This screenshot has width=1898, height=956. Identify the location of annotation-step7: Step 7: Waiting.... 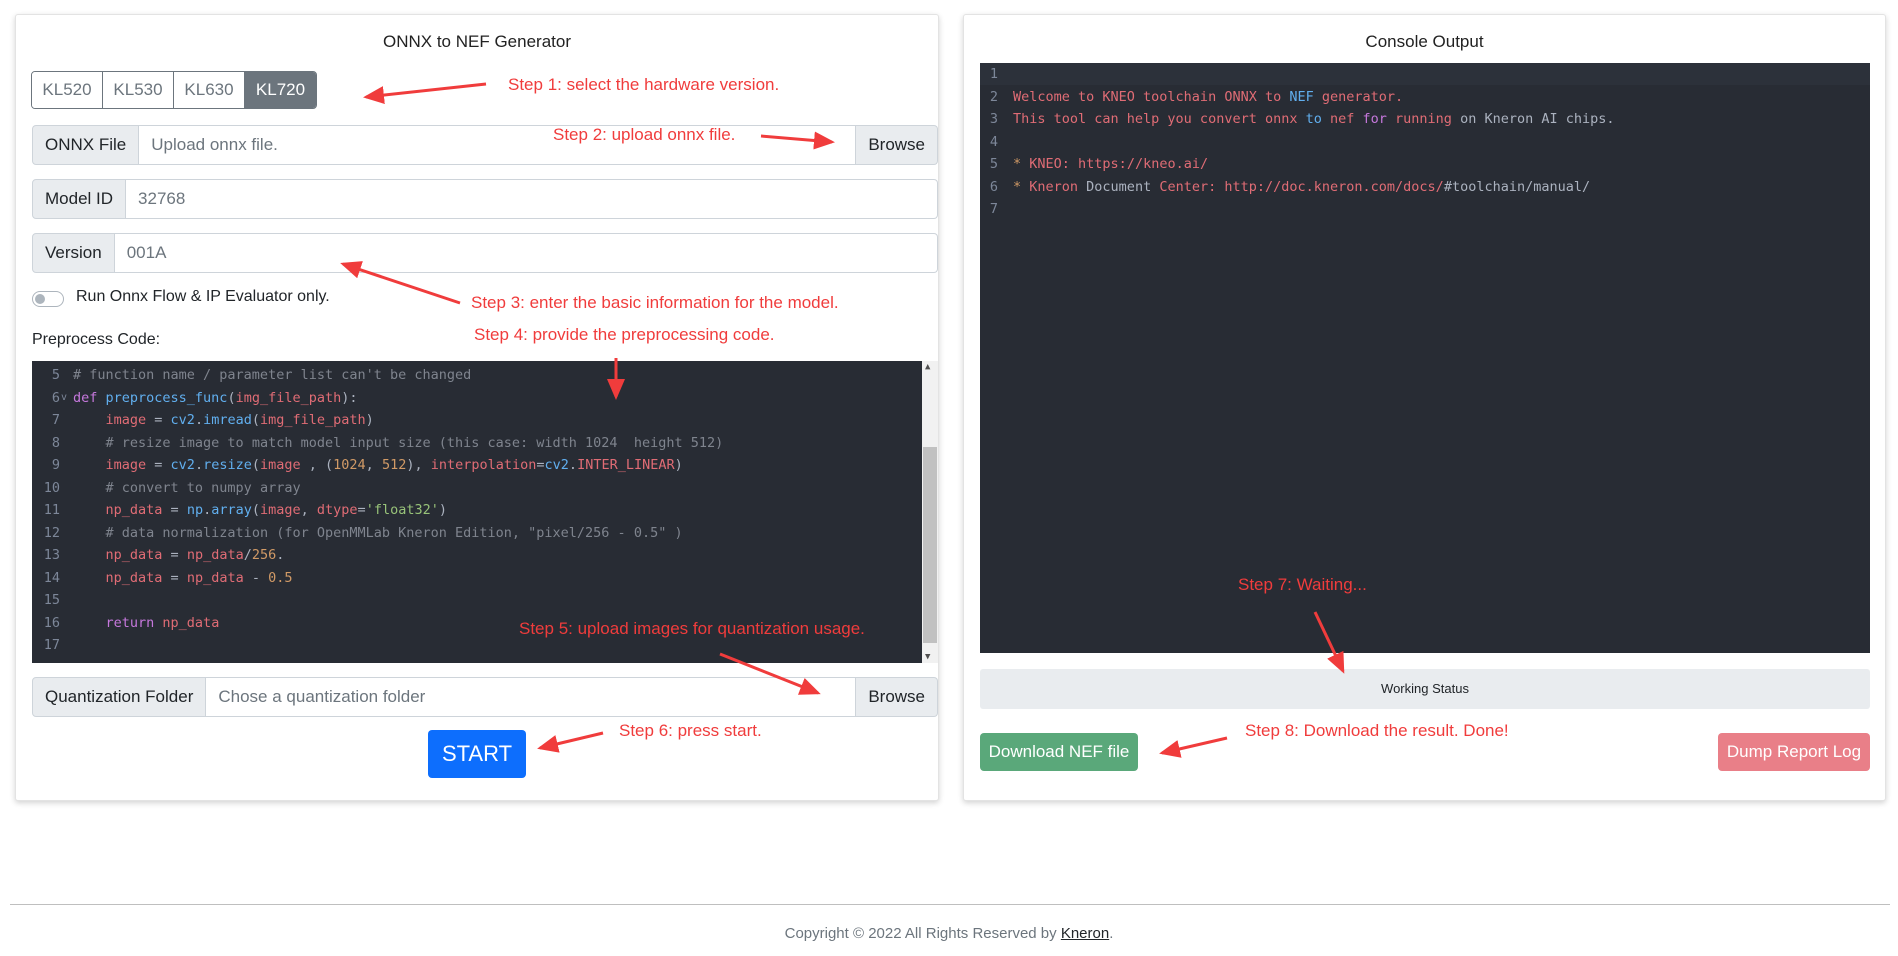
(1302, 584).